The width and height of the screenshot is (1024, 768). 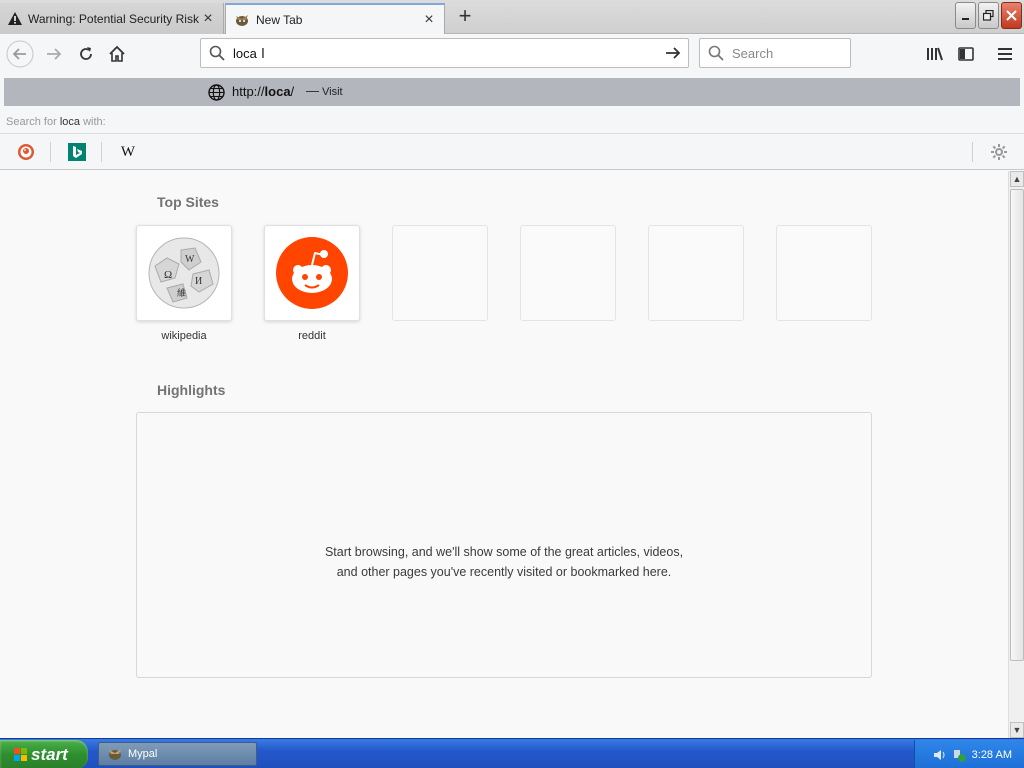 I want to click on bing-icon, so click(x=77, y=152).